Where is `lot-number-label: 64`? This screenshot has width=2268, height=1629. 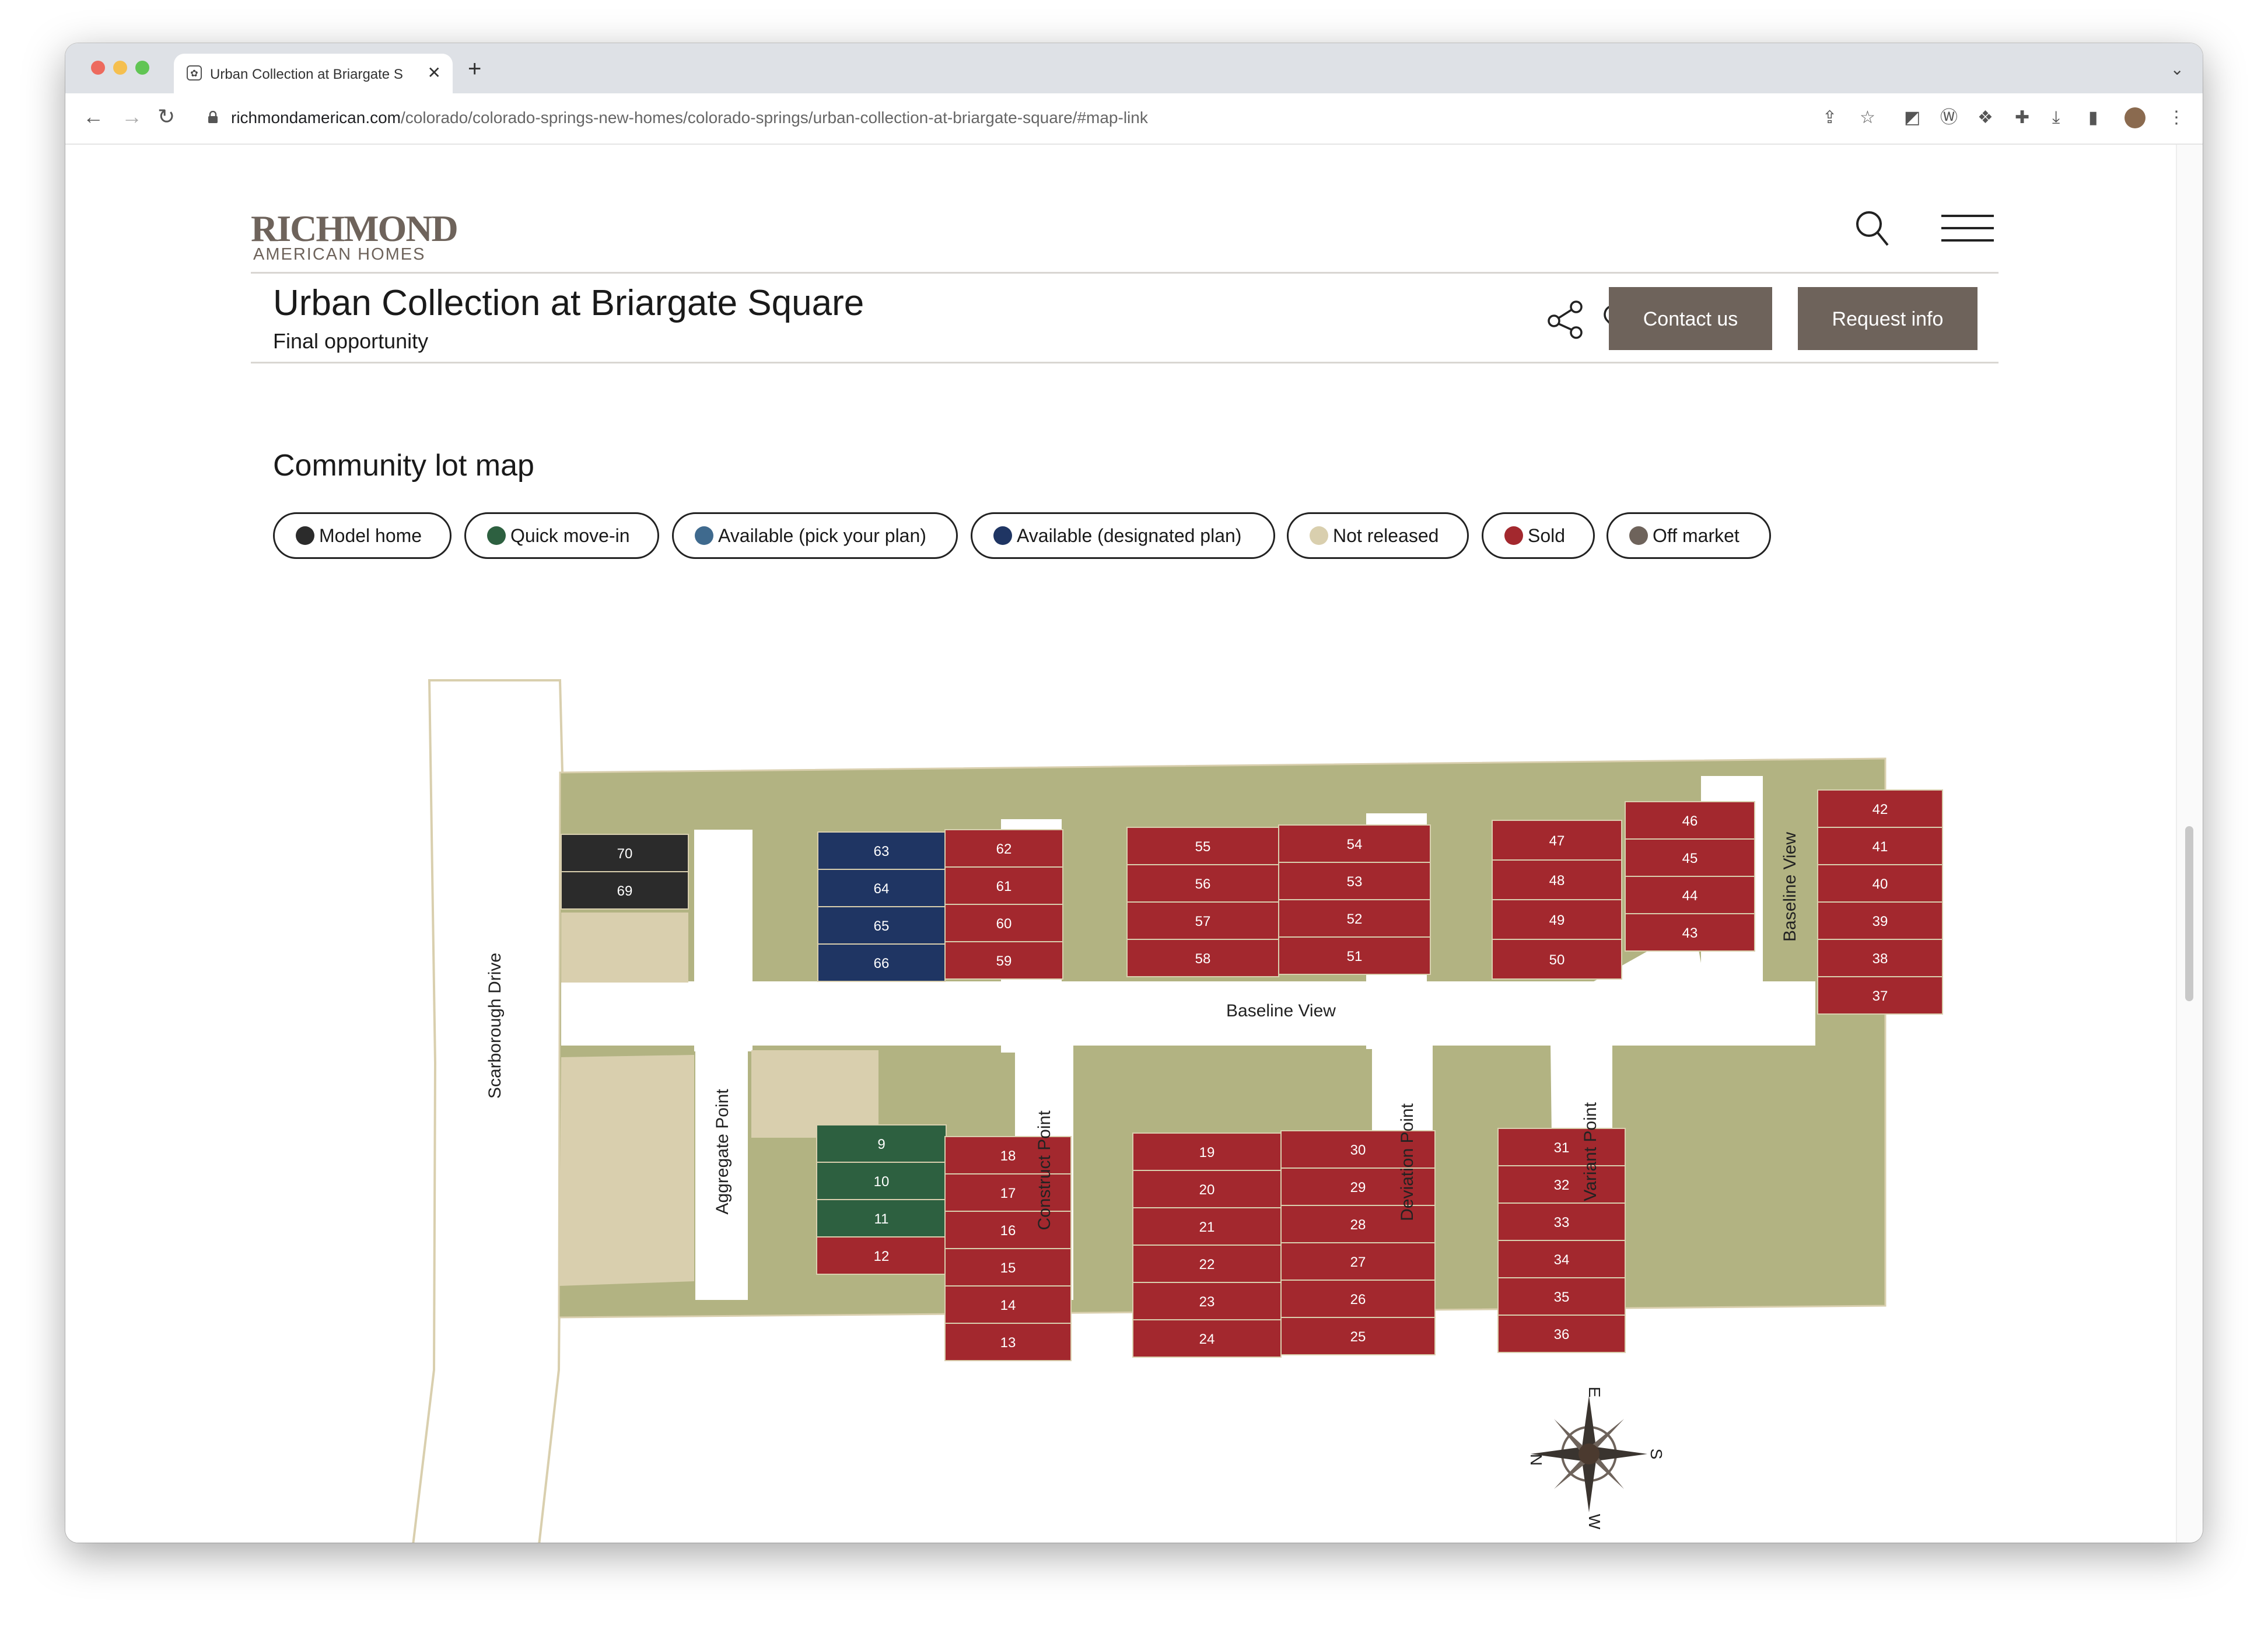 lot-number-label: 64 is located at coordinates (882, 889).